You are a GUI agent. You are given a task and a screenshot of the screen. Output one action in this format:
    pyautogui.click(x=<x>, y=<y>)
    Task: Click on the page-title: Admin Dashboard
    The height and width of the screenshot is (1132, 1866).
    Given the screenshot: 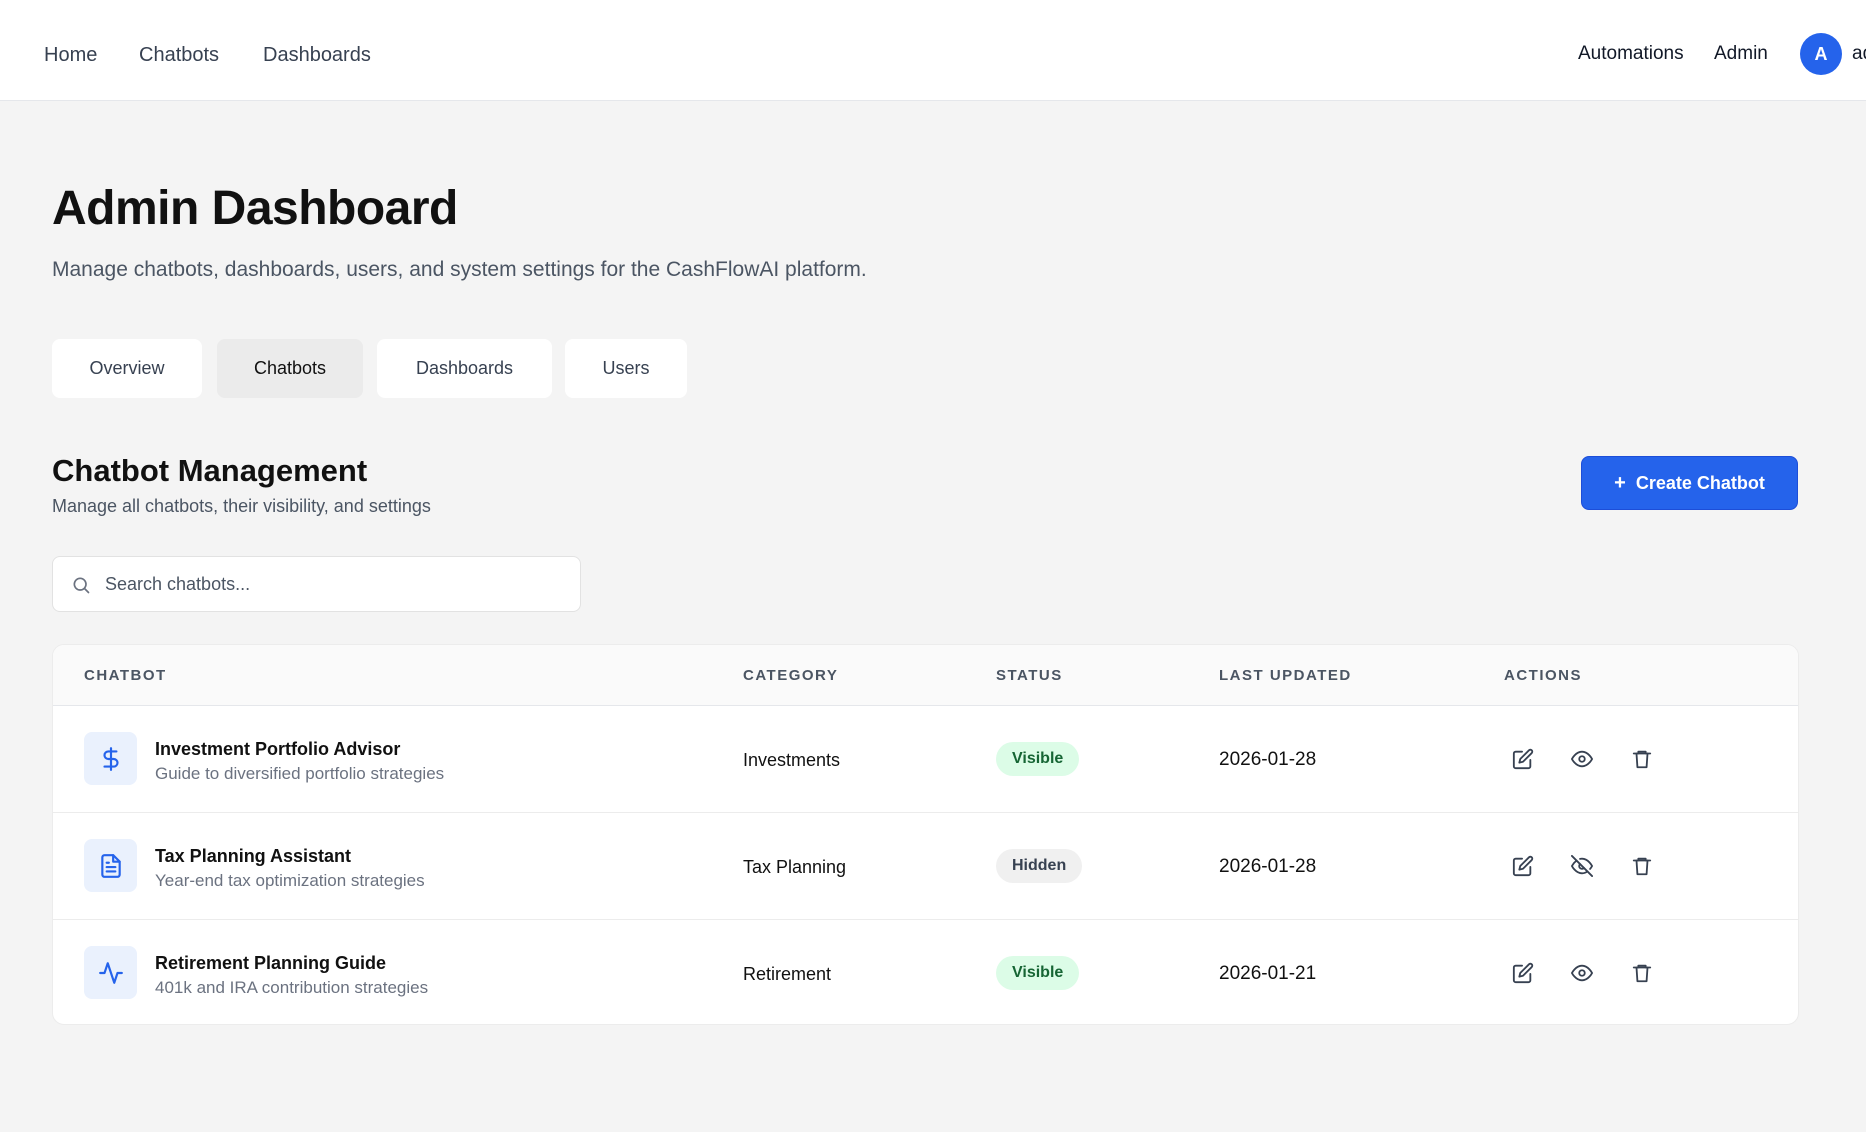 What is the action you would take?
    pyautogui.click(x=255, y=208)
    